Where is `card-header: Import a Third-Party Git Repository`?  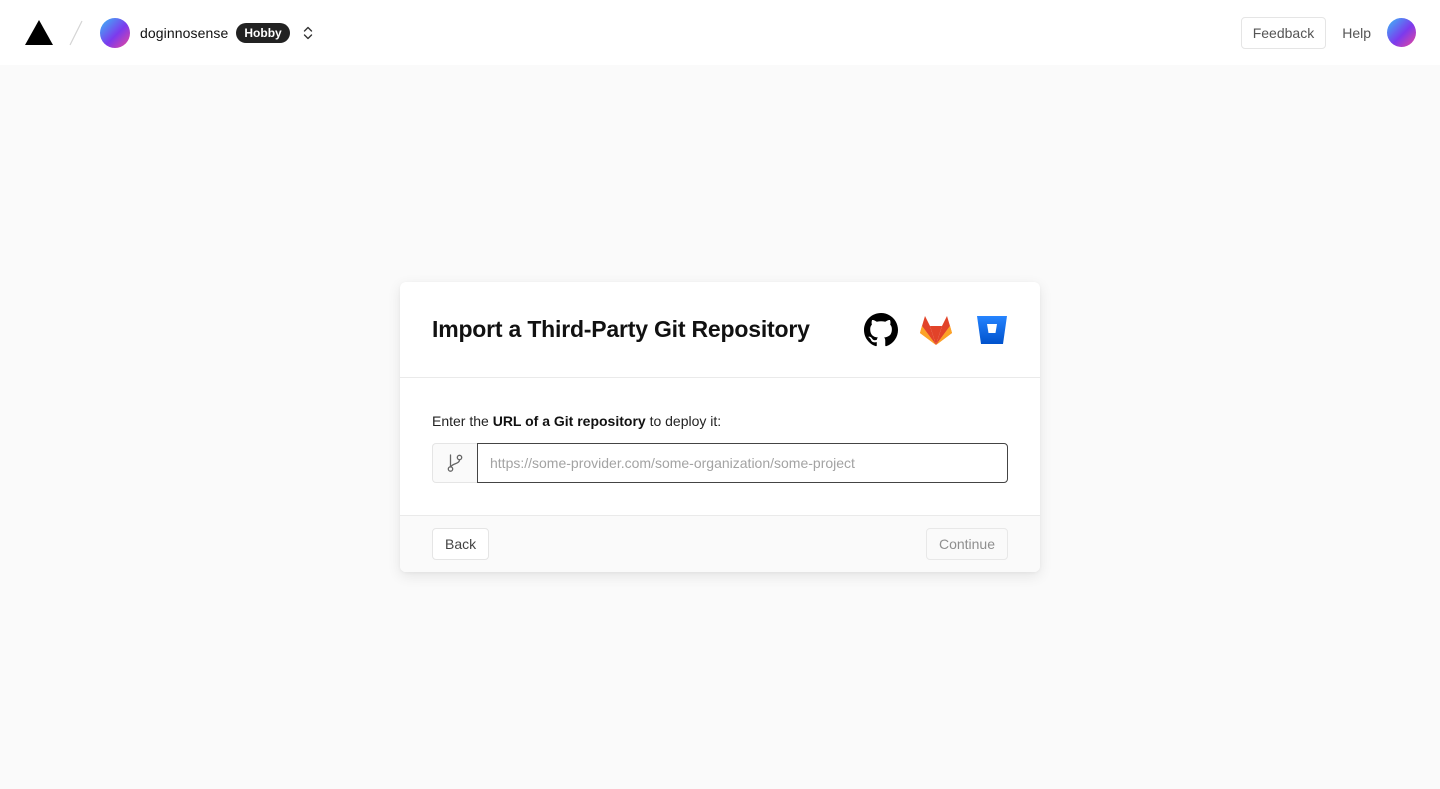 card-header: Import a Third-Party Git Repository is located at coordinates (720, 330).